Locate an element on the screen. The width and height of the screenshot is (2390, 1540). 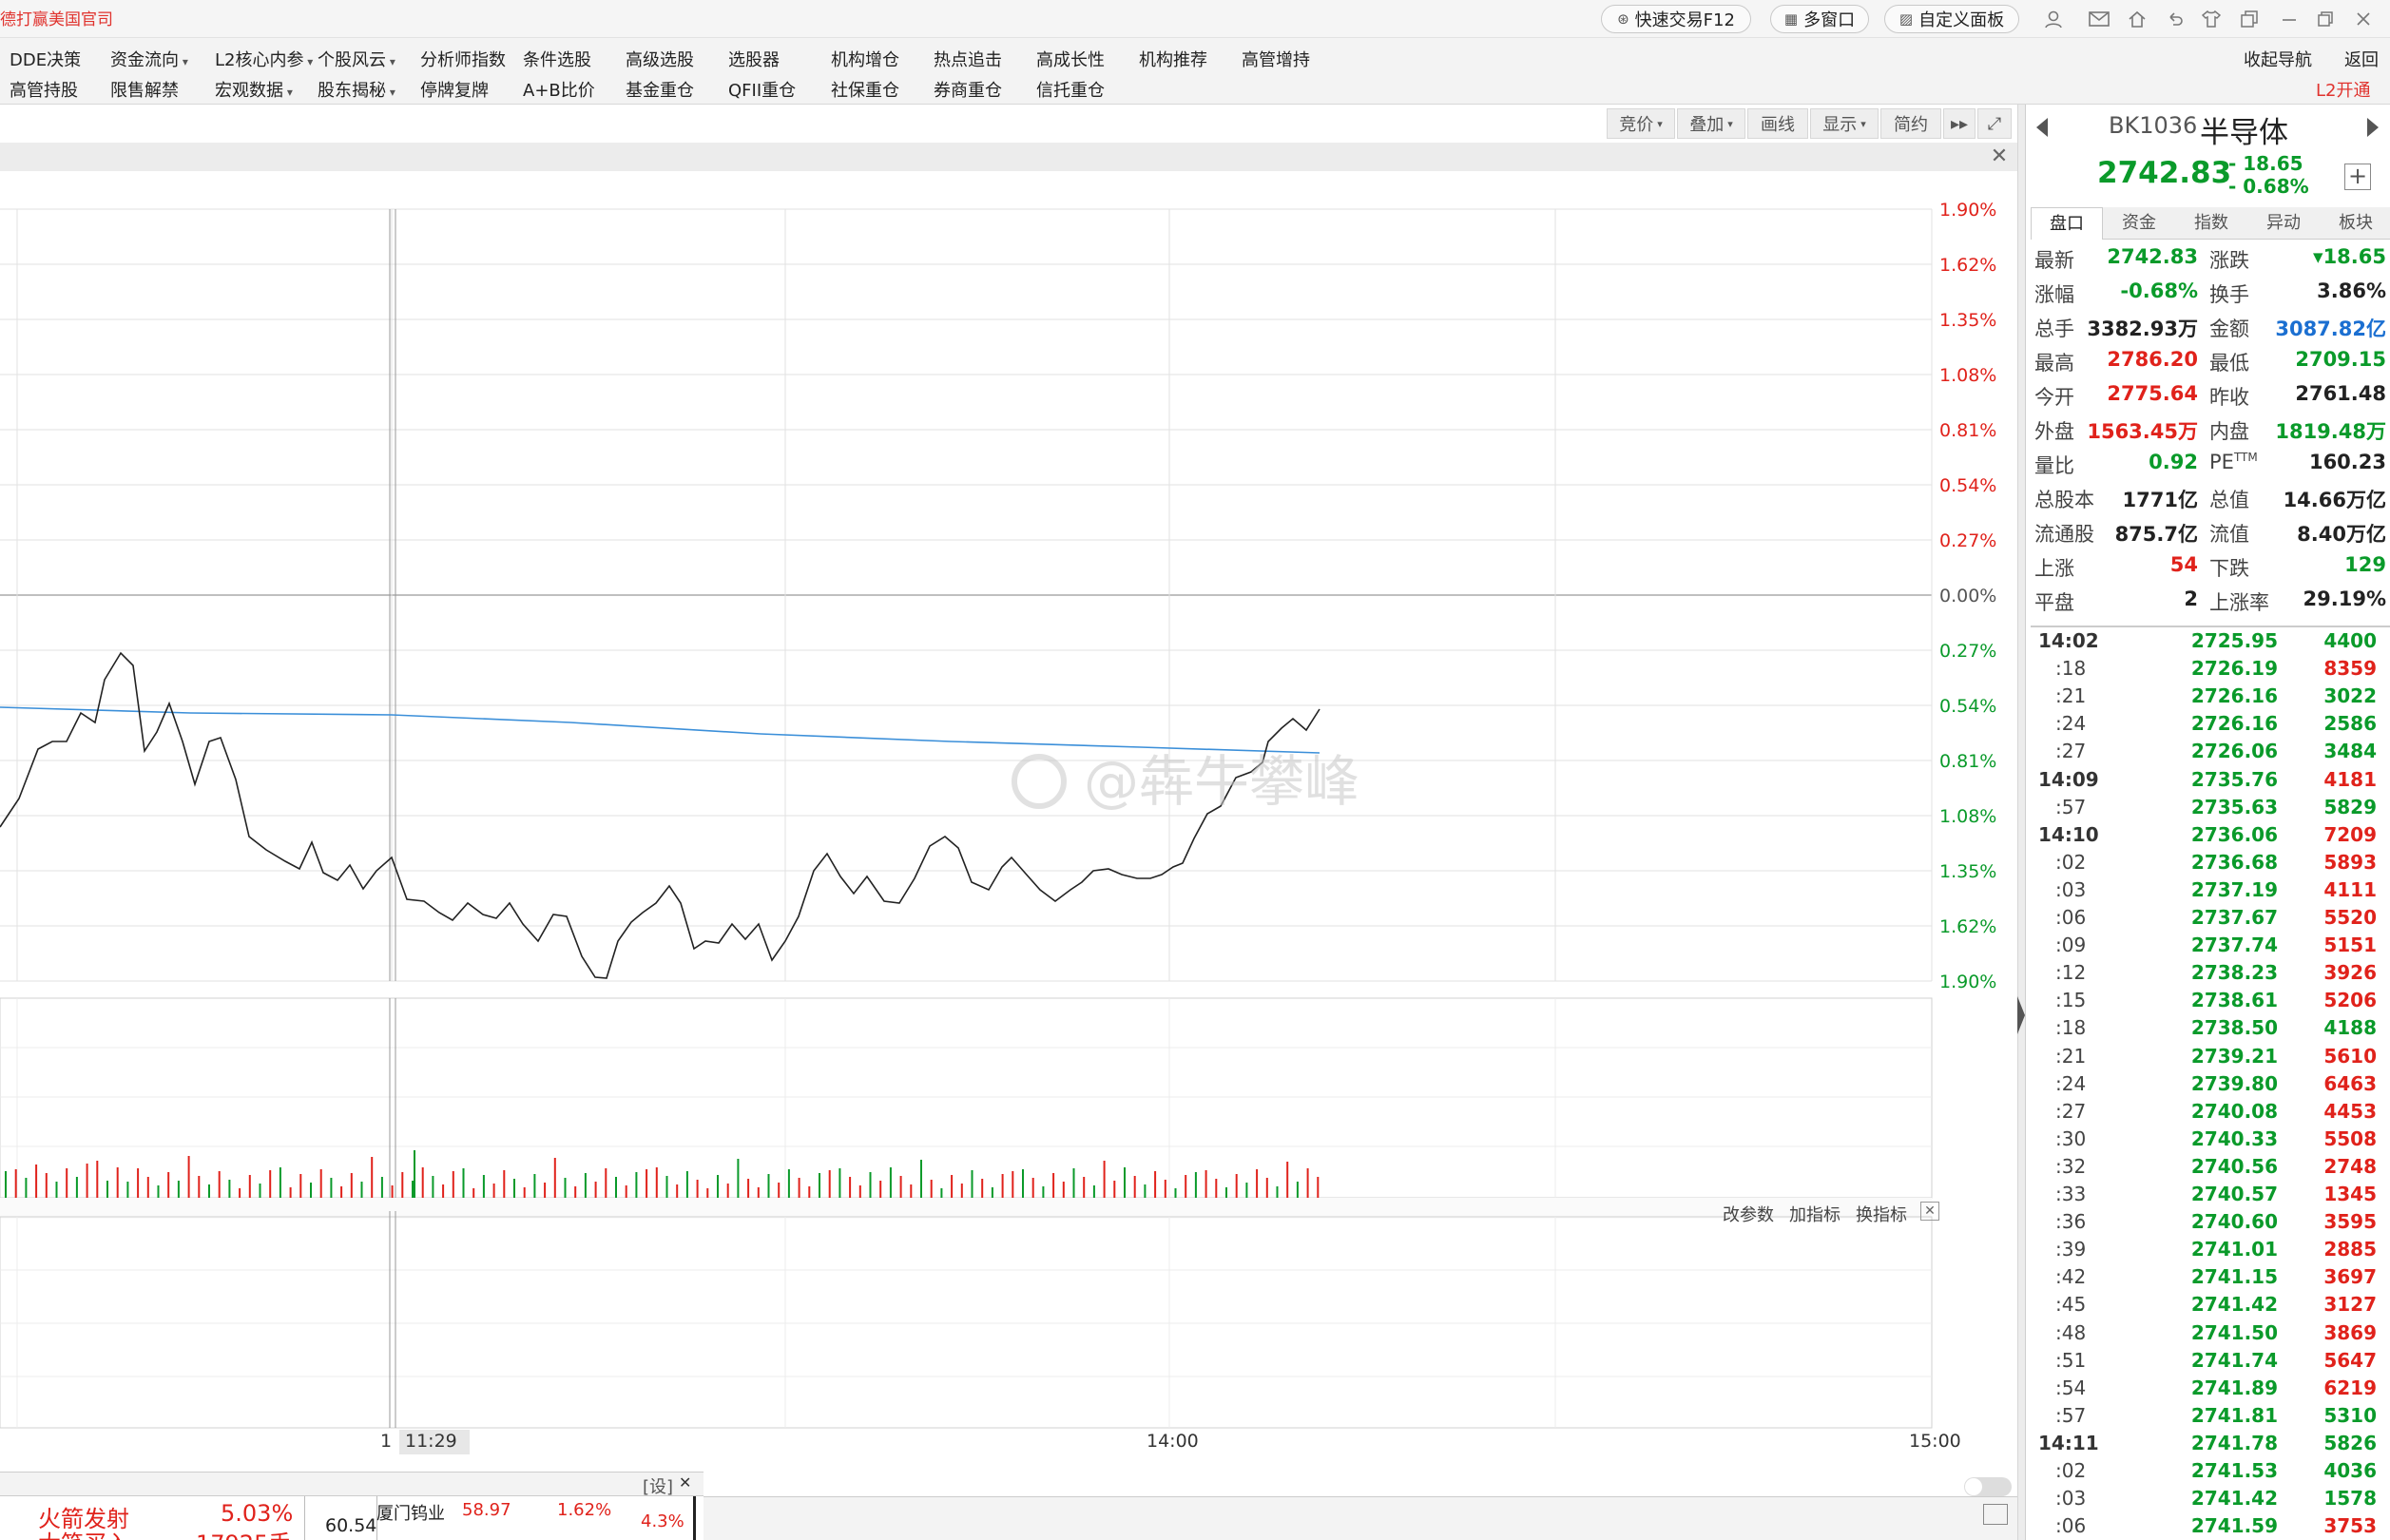
tick-volume: 1578 is located at coordinates (2350, 1499).